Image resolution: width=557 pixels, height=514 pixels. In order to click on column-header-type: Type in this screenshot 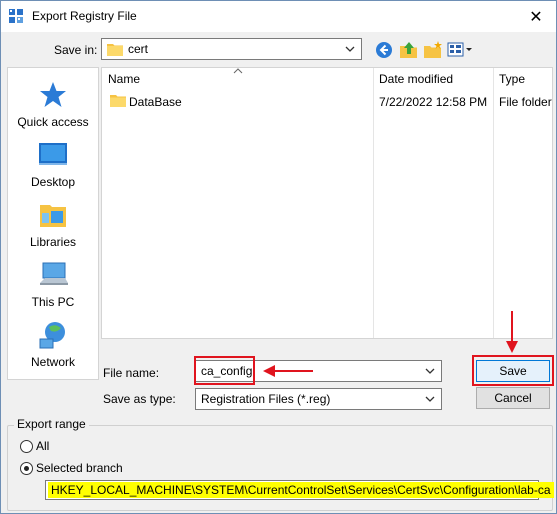, I will do `click(512, 79)`.